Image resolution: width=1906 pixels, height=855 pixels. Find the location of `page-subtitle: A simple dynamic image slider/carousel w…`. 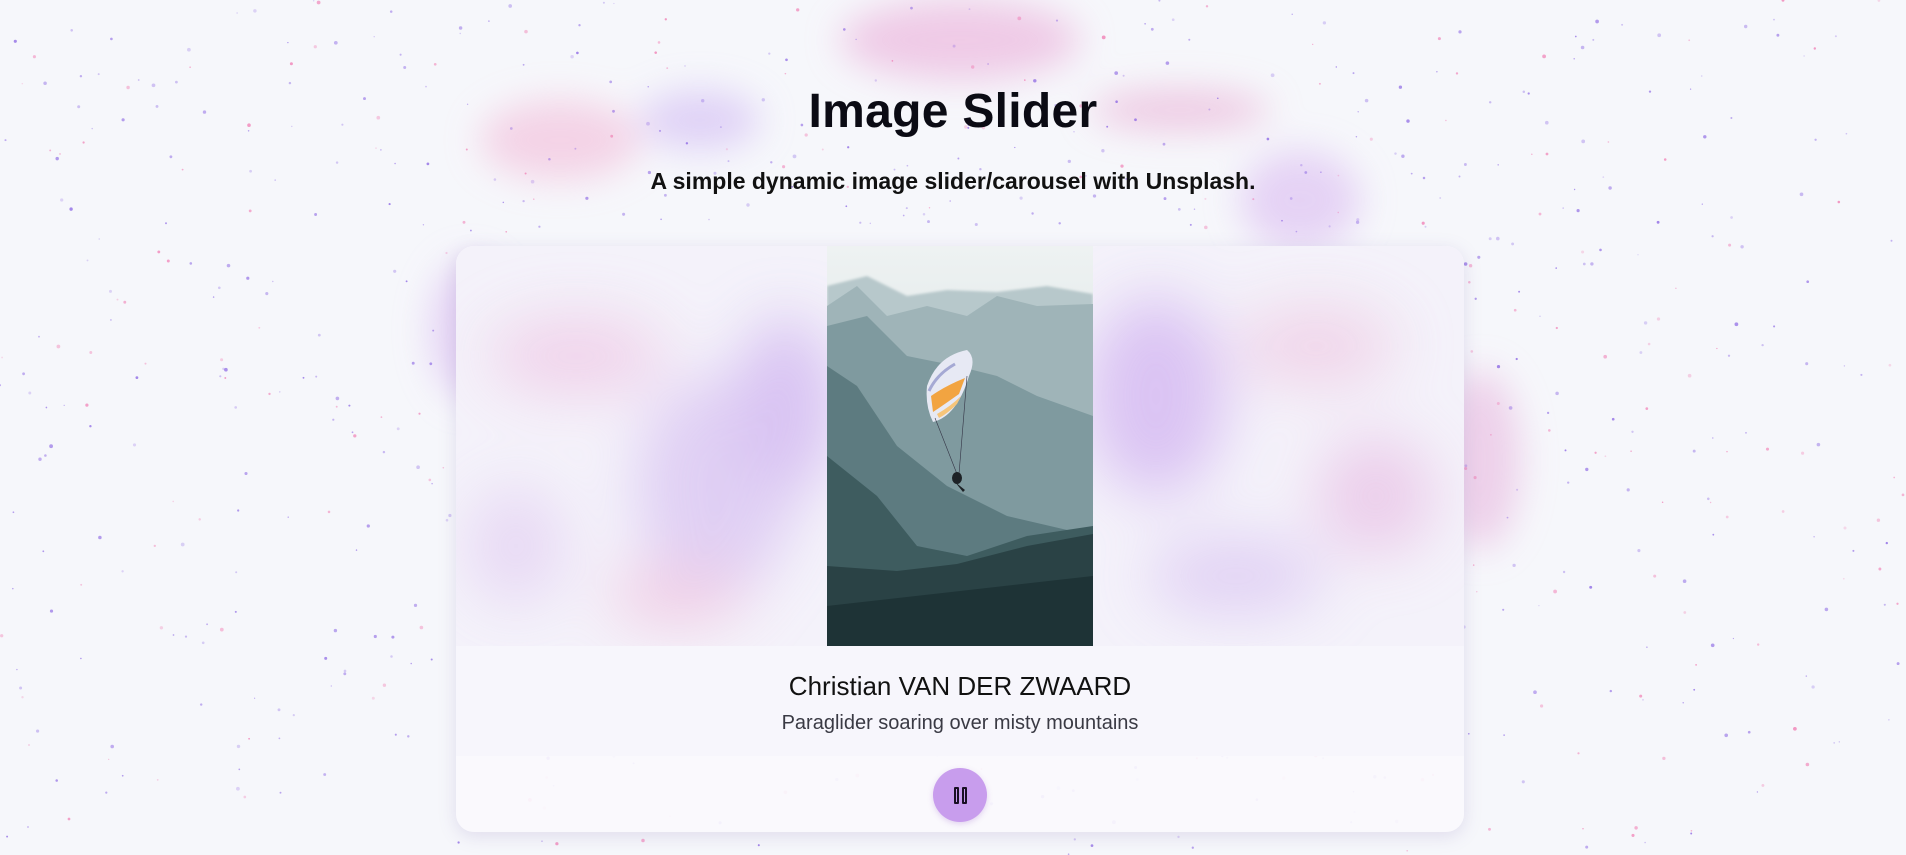

page-subtitle: A simple dynamic image slider/carousel w… is located at coordinates (953, 181).